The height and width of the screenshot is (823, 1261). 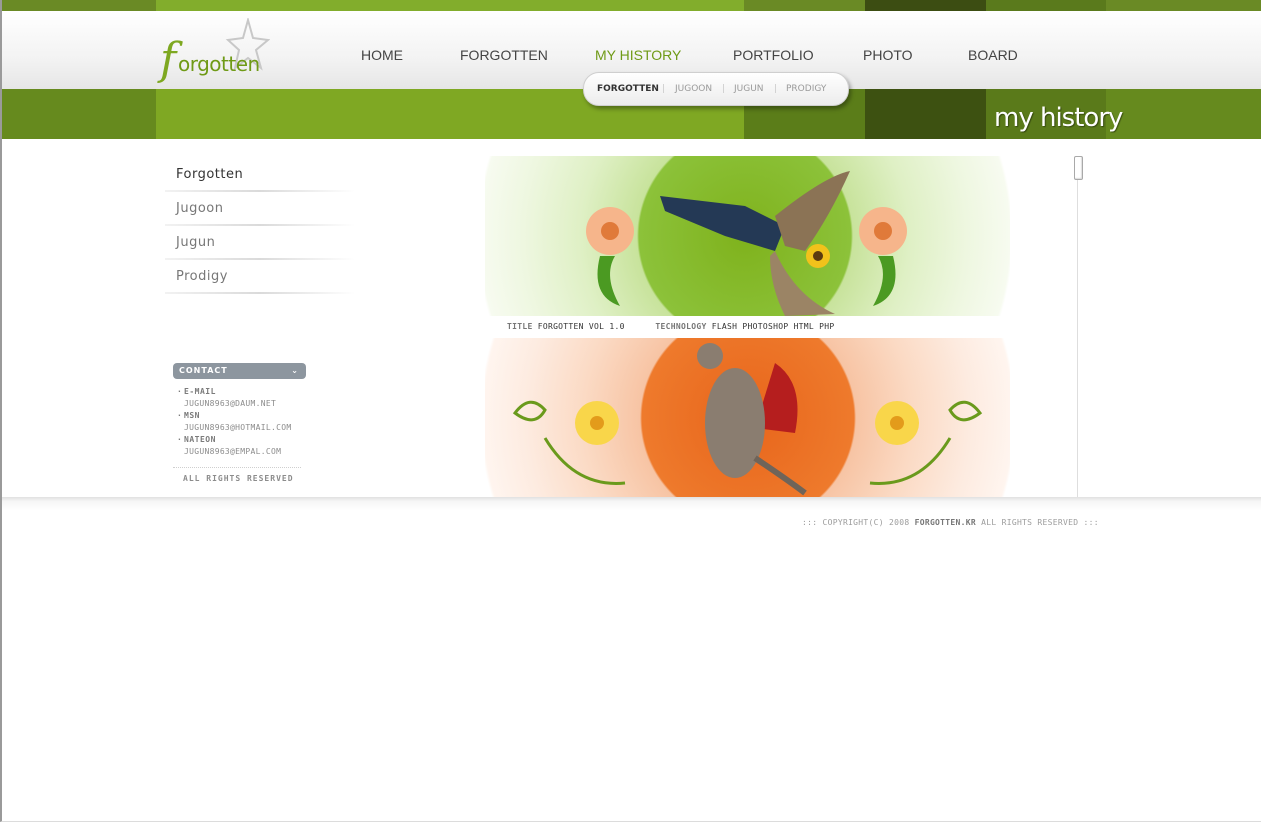 I want to click on portfolio-technology: FLASH PHOTOSHOP HTML PHP, so click(x=773, y=326).